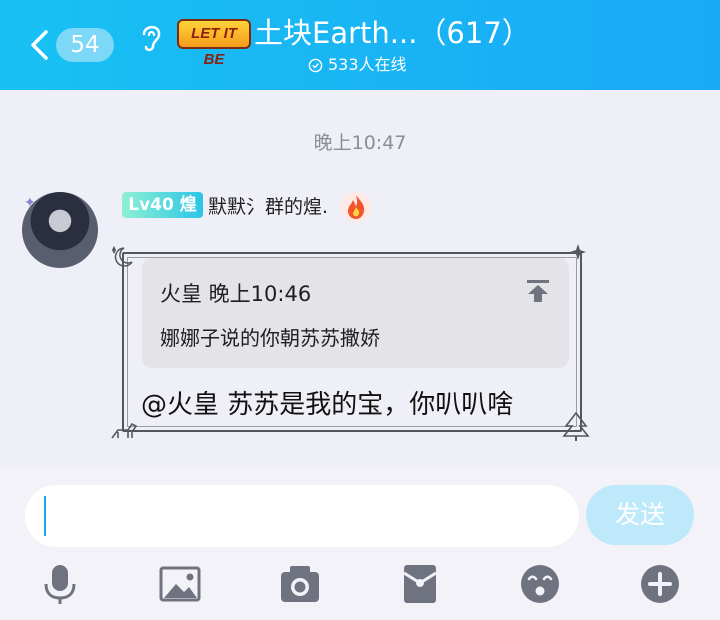 The width and height of the screenshot is (720, 620). What do you see at coordinates (355, 313) in the screenshot?
I see `quoted-message: 火皇 晚上10:46 娜娜子说的你朝苏苏撒娇` at bounding box center [355, 313].